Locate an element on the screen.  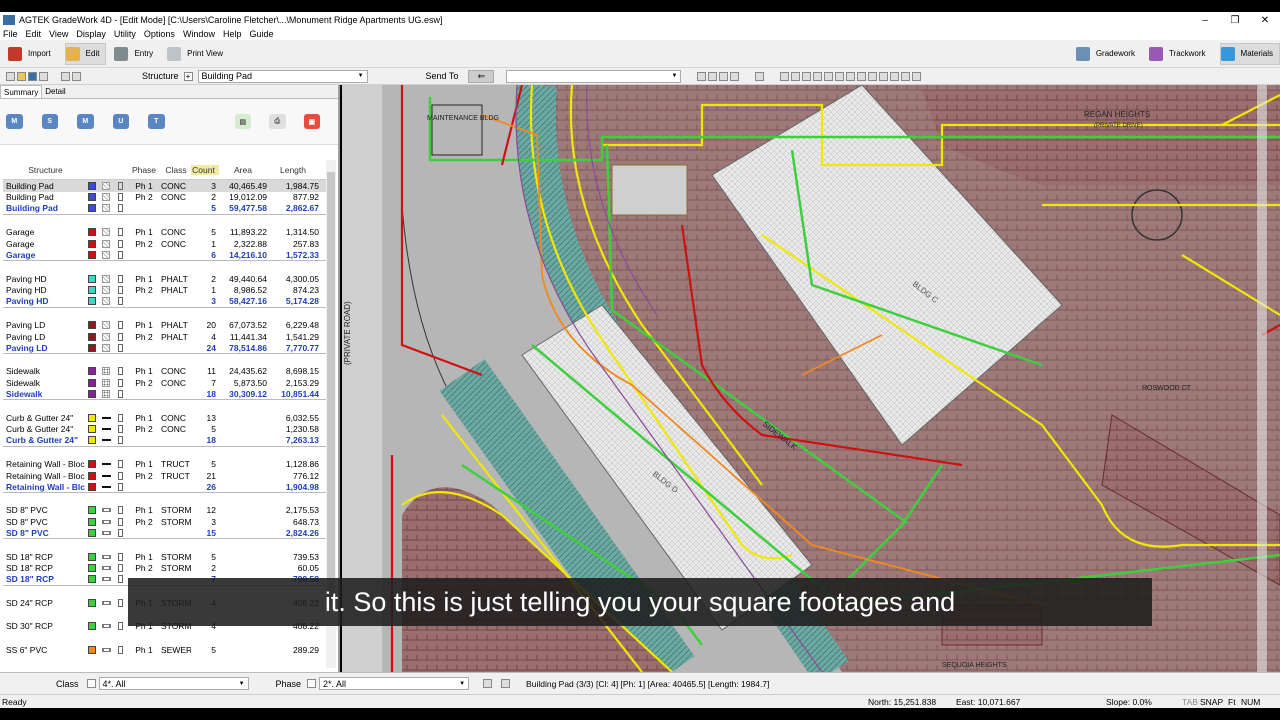
header-count: Count is located at coordinates (205, 169).